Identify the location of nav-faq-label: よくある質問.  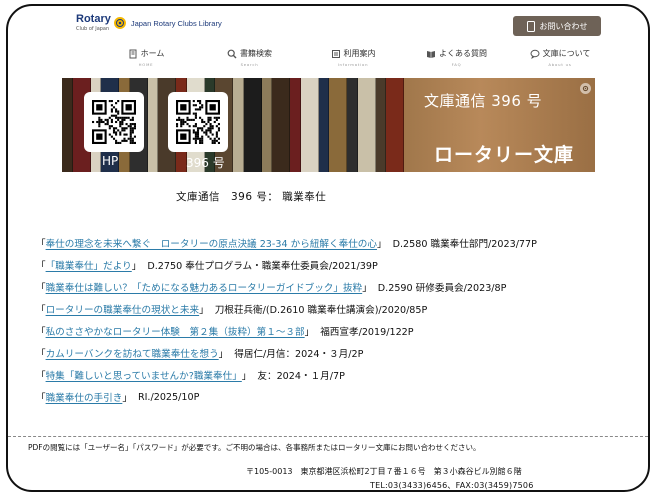
(463, 53).